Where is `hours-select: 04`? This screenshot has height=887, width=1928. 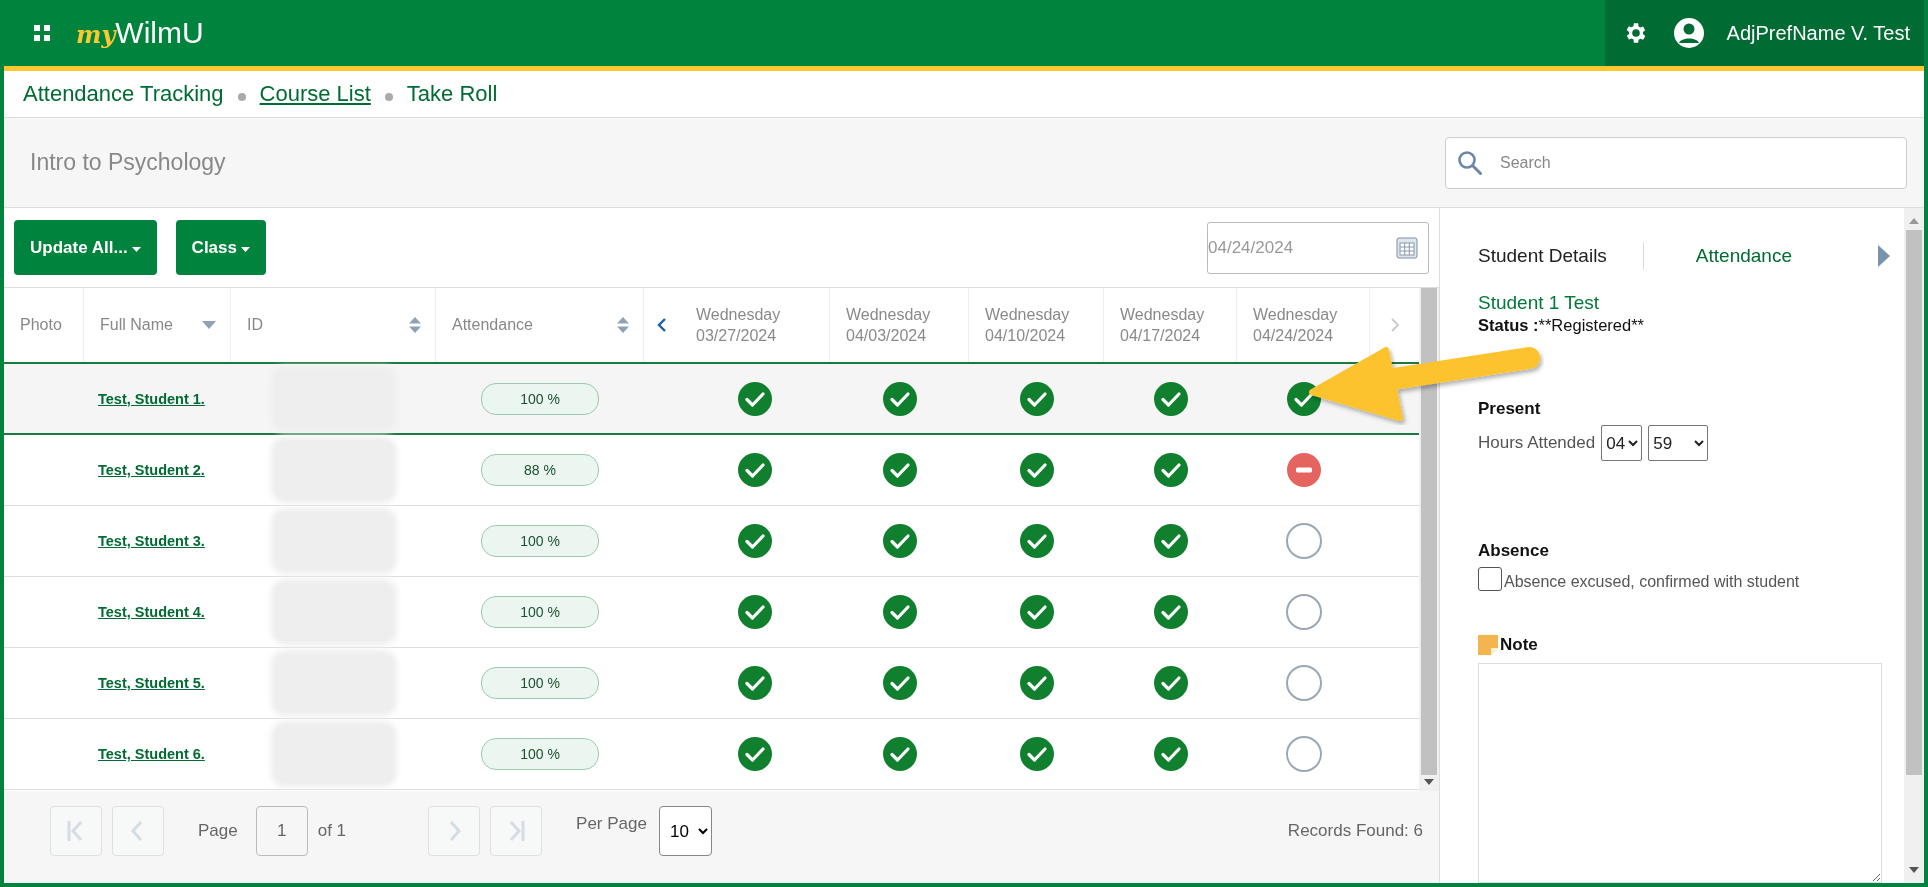 hours-select: 04 is located at coordinates (1622, 443).